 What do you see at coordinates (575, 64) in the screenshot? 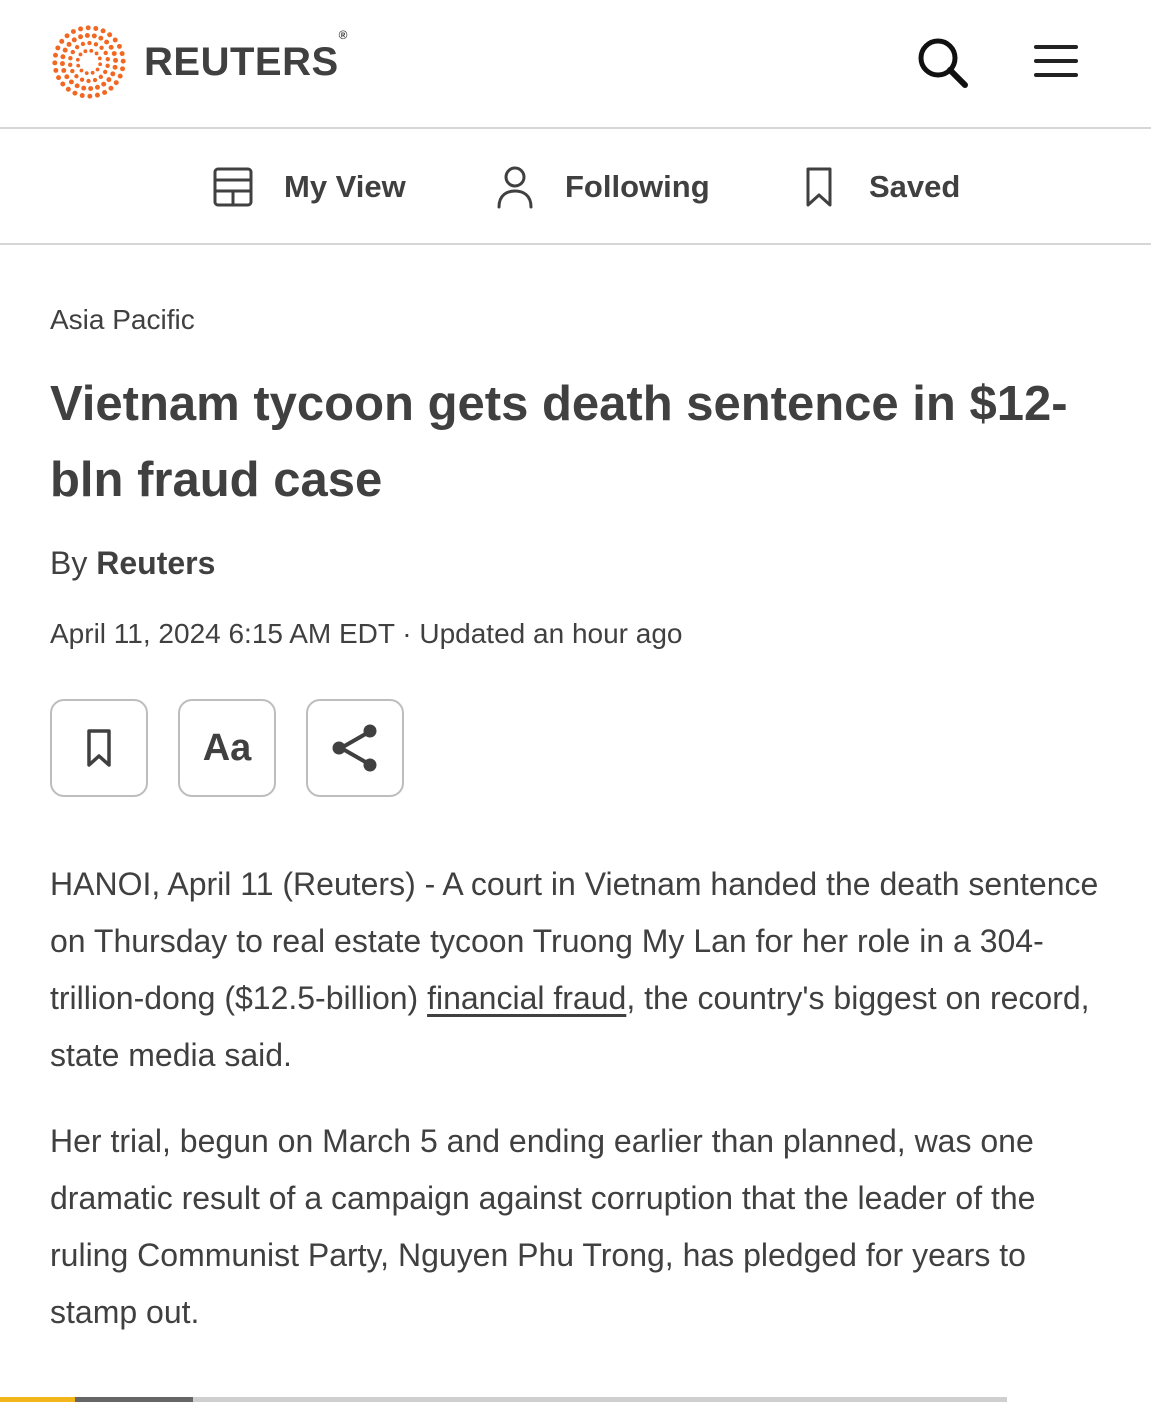
I see `top-bar: REUTERS®` at bounding box center [575, 64].